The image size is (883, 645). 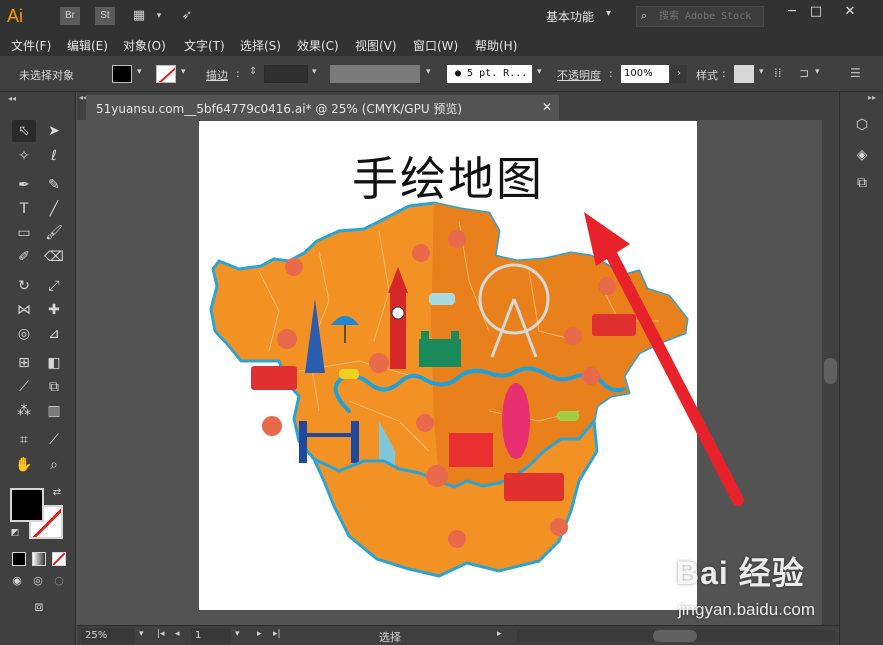 I want to click on menu-help: 帮助(H), so click(x=496, y=45).